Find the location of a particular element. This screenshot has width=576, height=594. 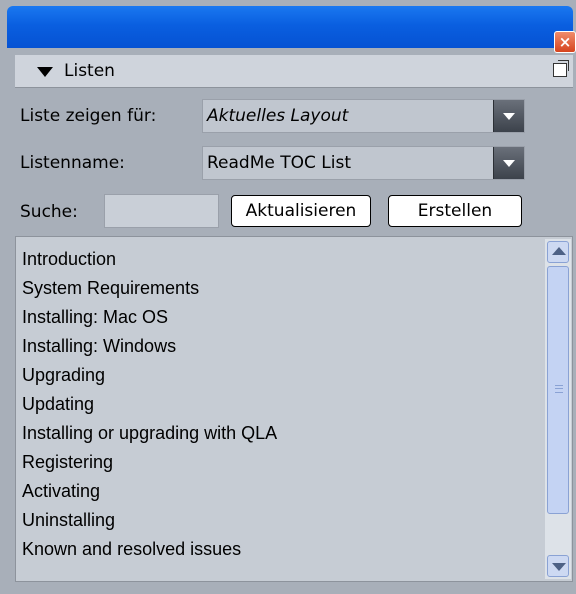

show-for-dropdown: Aktuelles Layout is located at coordinates (363, 116).